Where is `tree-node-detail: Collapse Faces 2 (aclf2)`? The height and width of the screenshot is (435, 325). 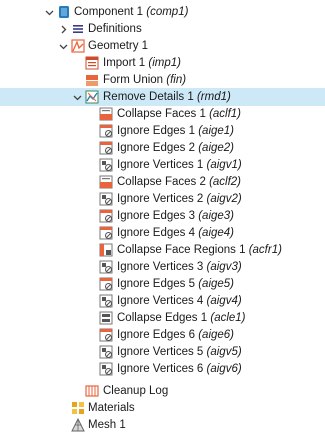
tree-node-detail: Collapse Faces 2 (aclf2) is located at coordinates (162, 182).